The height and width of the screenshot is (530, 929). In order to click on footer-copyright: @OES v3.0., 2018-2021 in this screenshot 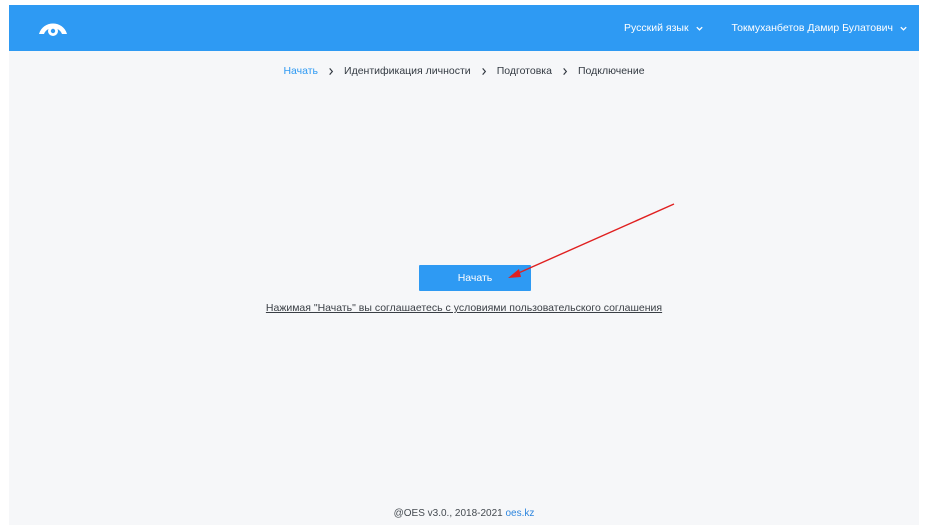, I will do `click(448, 513)`.